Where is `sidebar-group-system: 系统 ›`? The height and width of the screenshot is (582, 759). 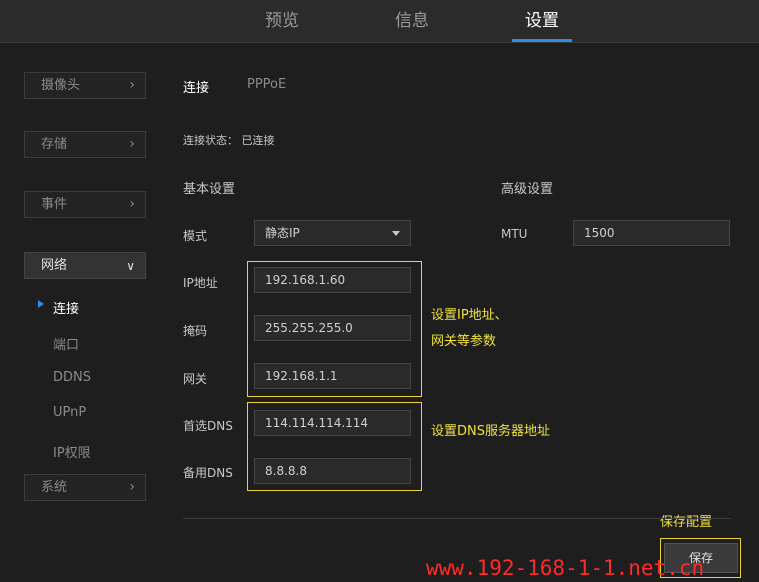
sidebar-group-system: 系统 › is located at coordinates (85, 487).